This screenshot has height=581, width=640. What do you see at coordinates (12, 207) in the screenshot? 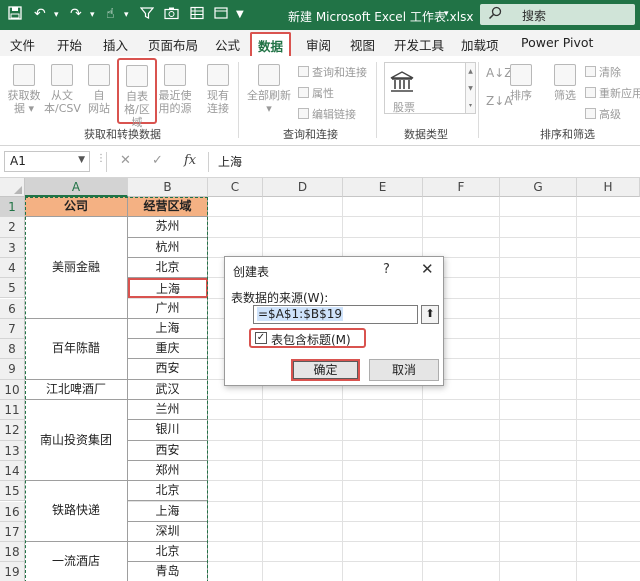
I see `row-header-1: 1` at bounding box center [12, 207].